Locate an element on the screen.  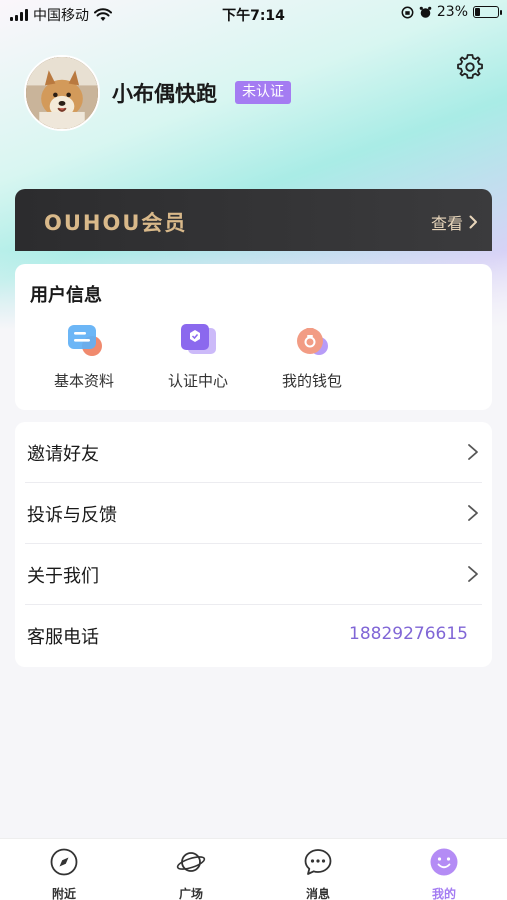
username: 小布偶快跑 is located at coordinates (164, 94).